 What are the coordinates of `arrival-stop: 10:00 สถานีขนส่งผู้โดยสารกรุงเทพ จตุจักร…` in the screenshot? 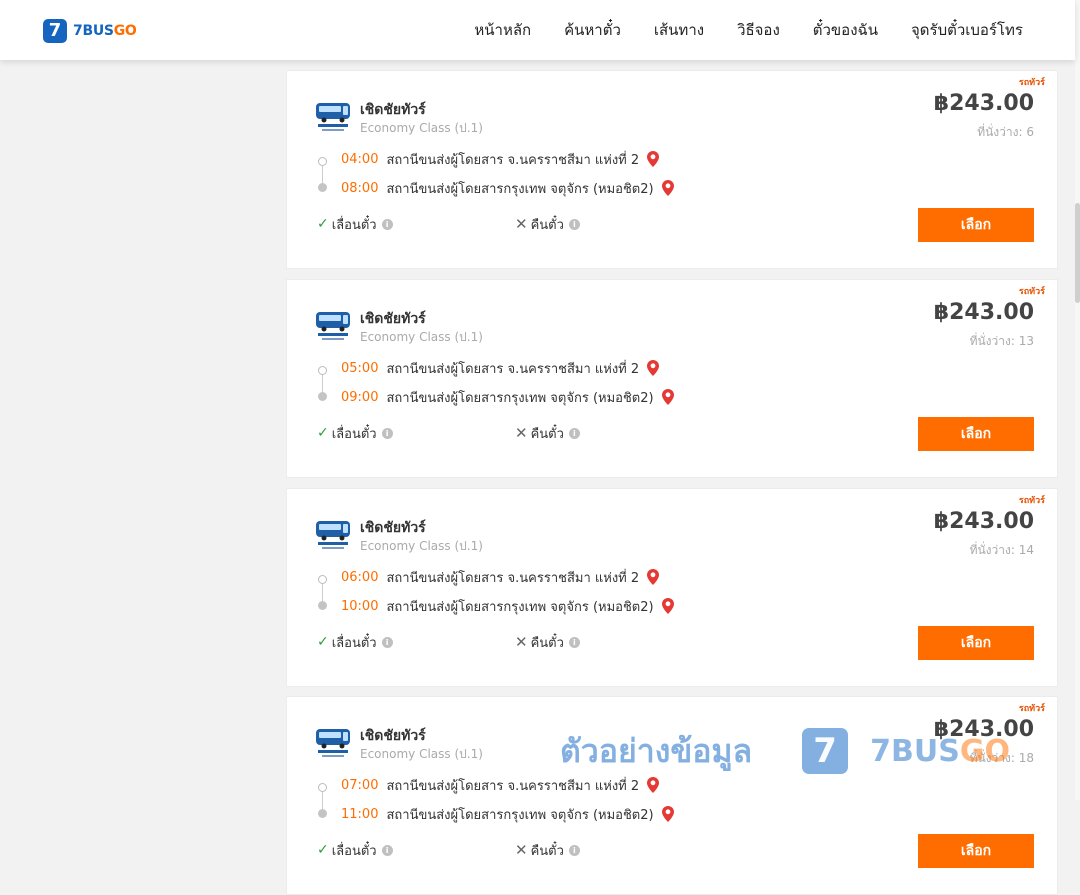 It's located at (507, 606).